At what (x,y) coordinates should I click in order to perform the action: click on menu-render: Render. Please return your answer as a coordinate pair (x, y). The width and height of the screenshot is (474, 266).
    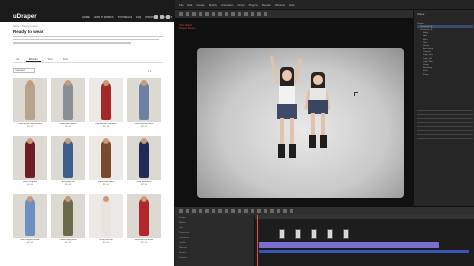
    Looking at the image, I should click on (266, 5).